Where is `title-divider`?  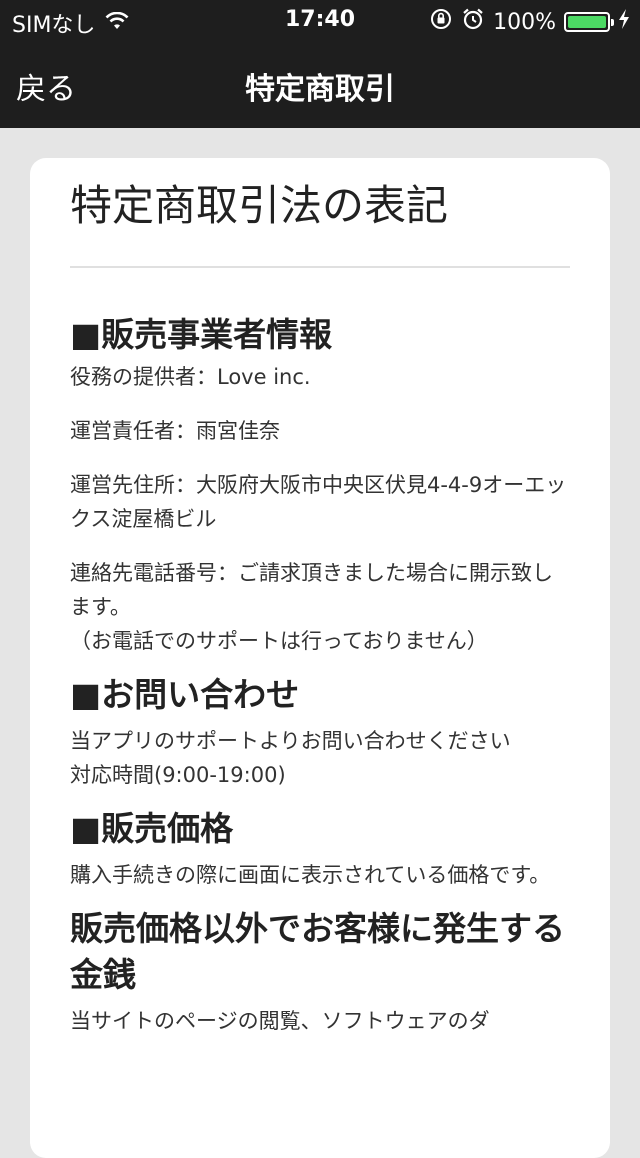
title-divider is located at coordinates (320, 267).